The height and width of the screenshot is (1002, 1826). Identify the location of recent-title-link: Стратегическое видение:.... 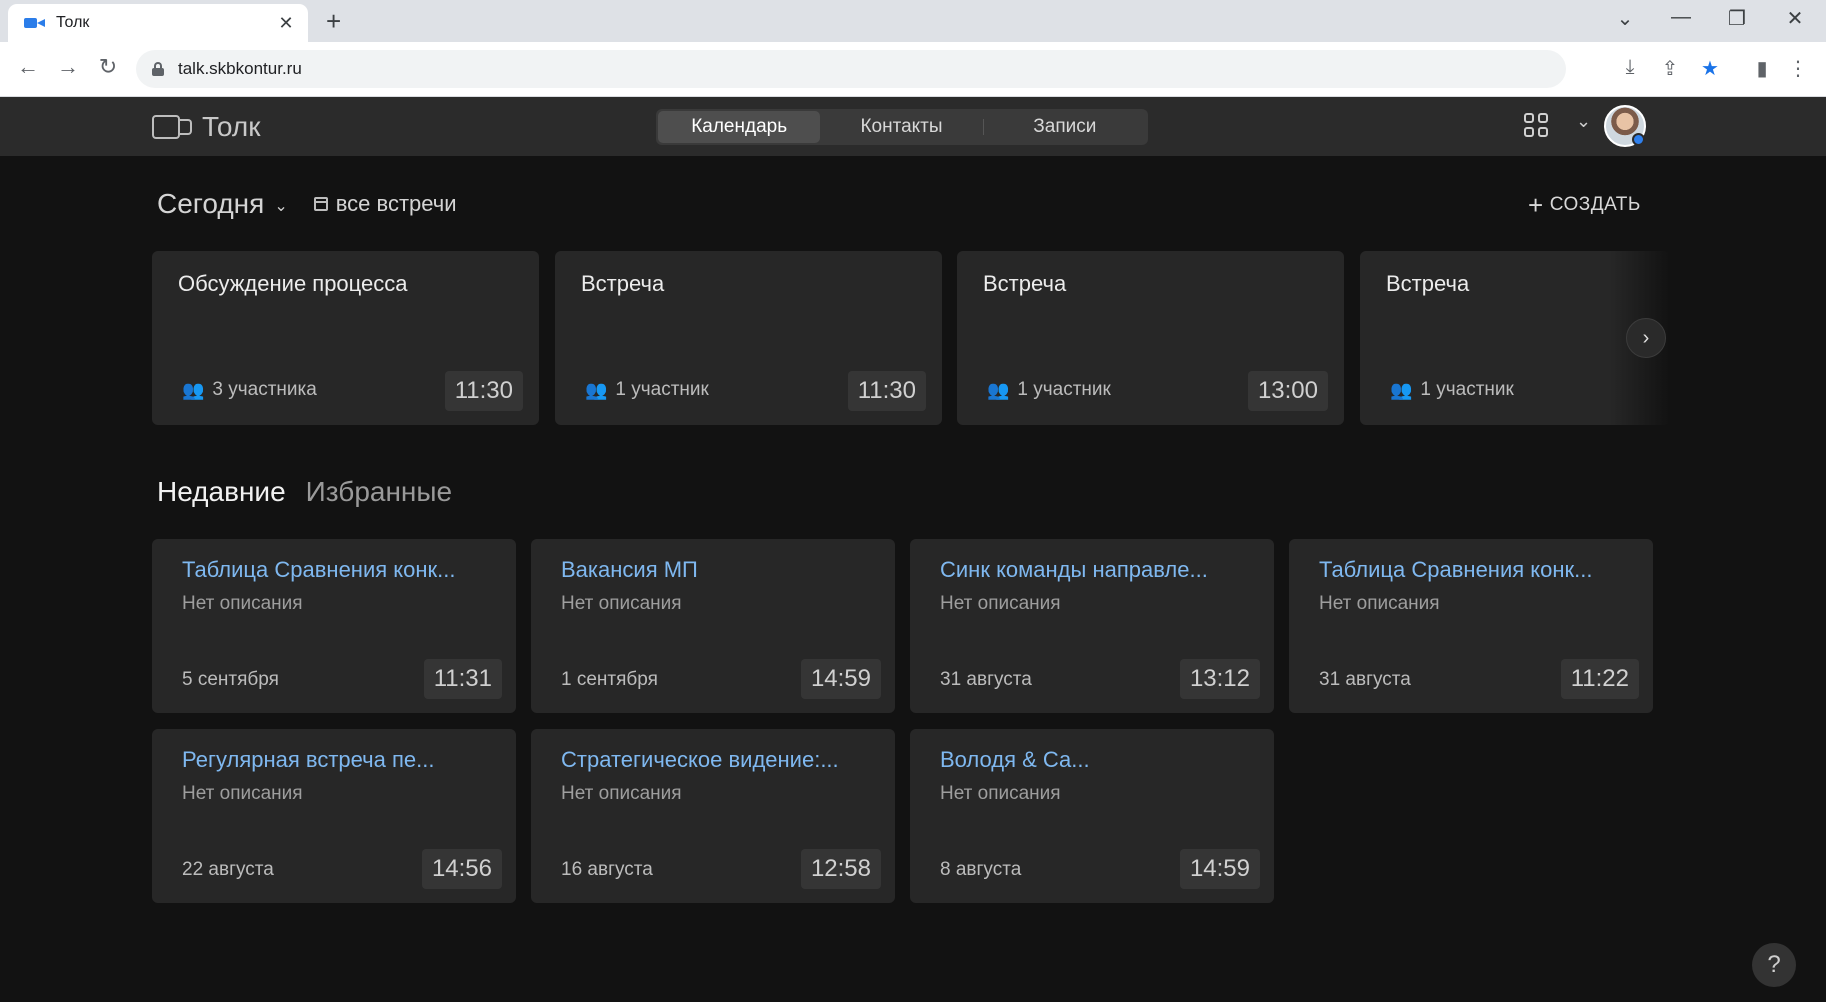
(713, 760).